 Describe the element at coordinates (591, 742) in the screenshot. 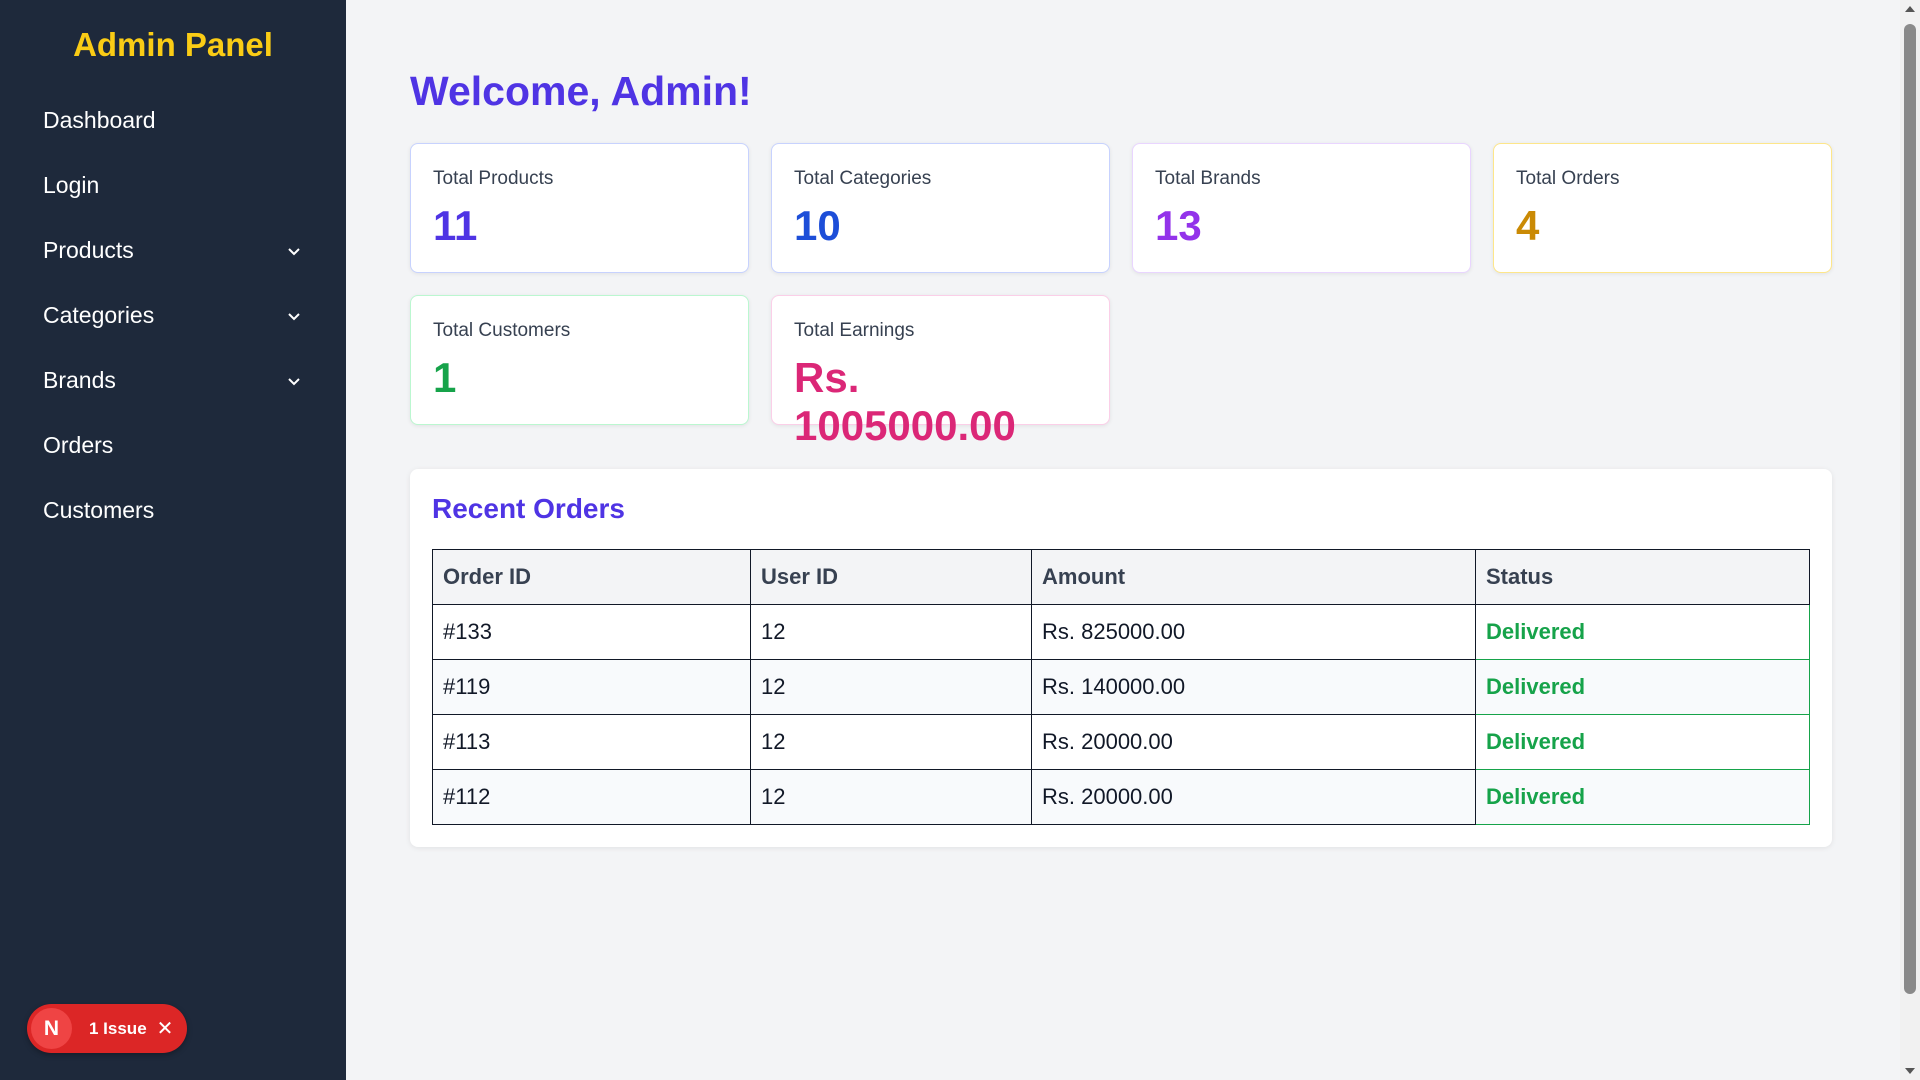

I see `order-id-cell: #113` at that location.